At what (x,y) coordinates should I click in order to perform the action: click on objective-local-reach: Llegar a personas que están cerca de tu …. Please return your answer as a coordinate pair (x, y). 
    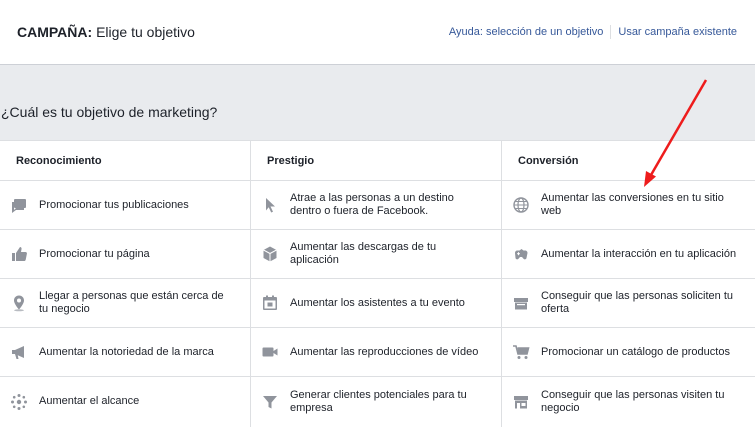
    Looking at the image, I should click on (125, 303).